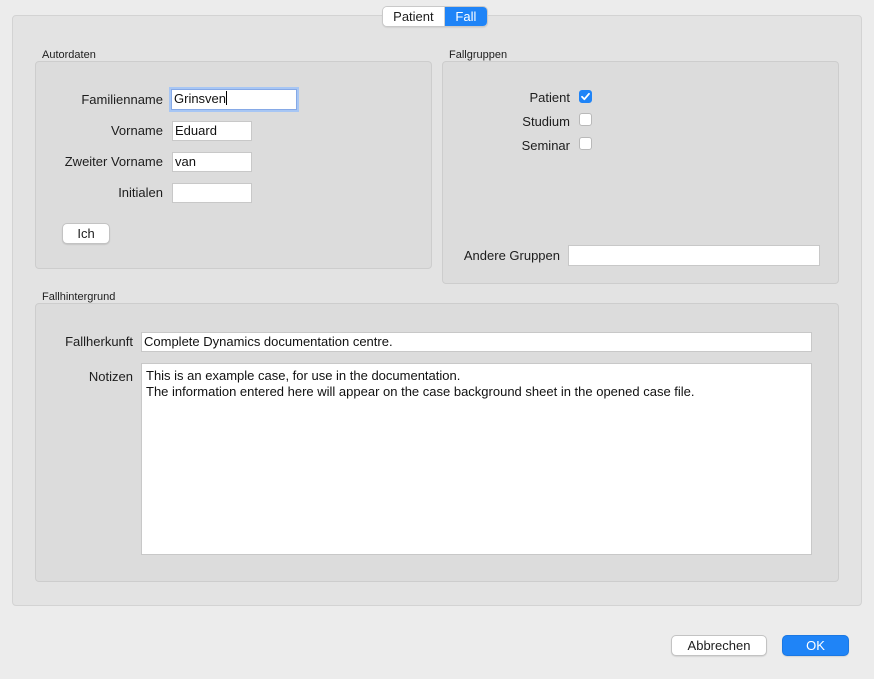 Image resolution: width=874 pixels, height=679 pixels. I want to click on seminar-checkbox, so click(585, 143).